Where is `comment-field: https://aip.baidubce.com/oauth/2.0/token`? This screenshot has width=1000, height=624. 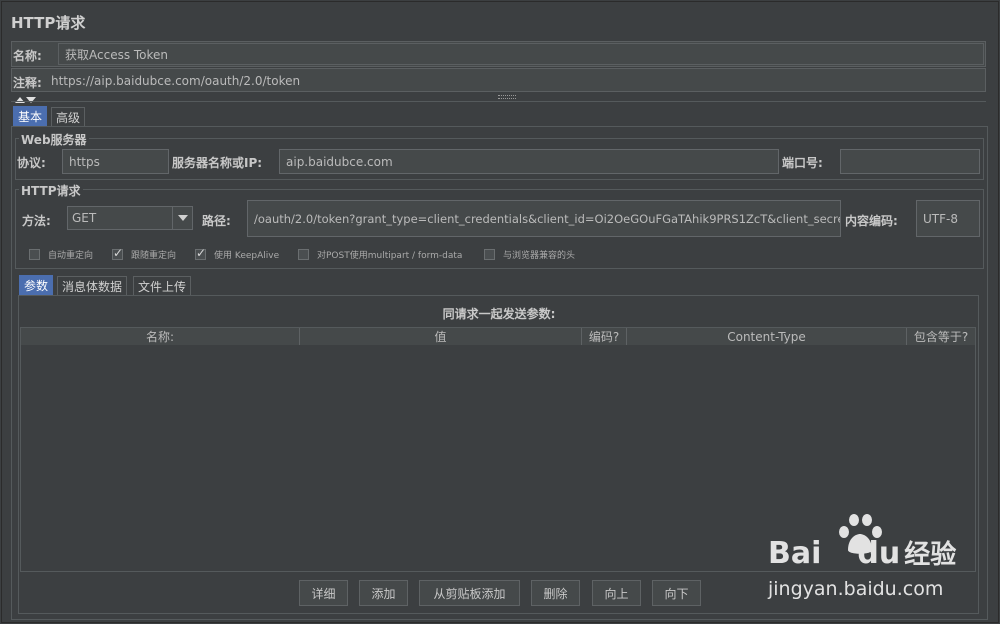
comment-field: https://aip.baidubce.com/oauth/2.0/token is located at coordinates (175, 81).